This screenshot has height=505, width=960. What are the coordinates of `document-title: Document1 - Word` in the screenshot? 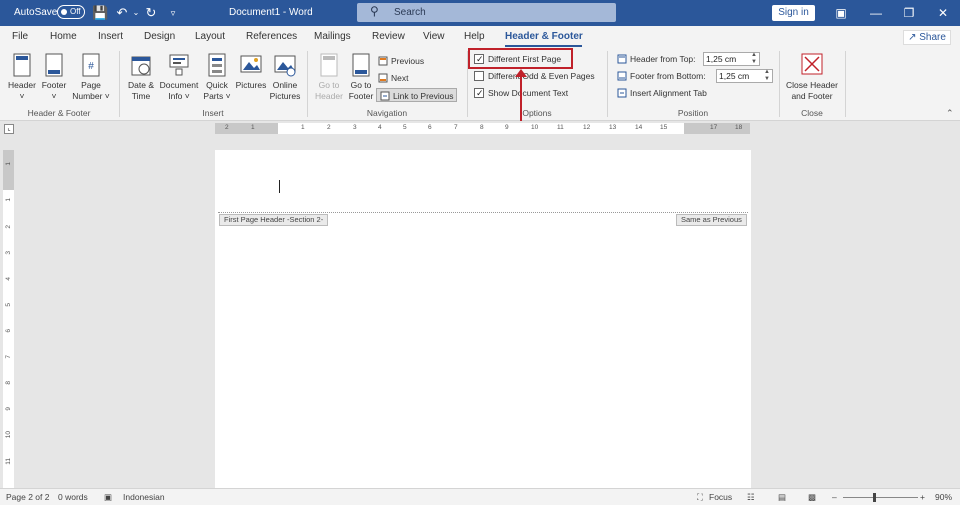 It's located at (271, 12).